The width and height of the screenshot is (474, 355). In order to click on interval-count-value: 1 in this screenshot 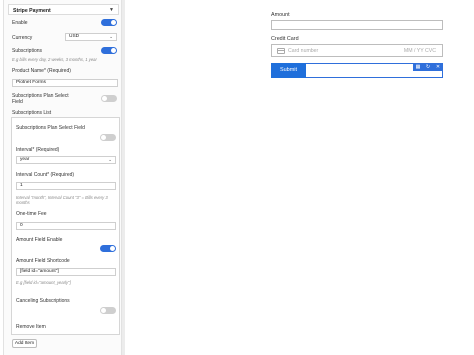, I will do `click(21, 185)`.